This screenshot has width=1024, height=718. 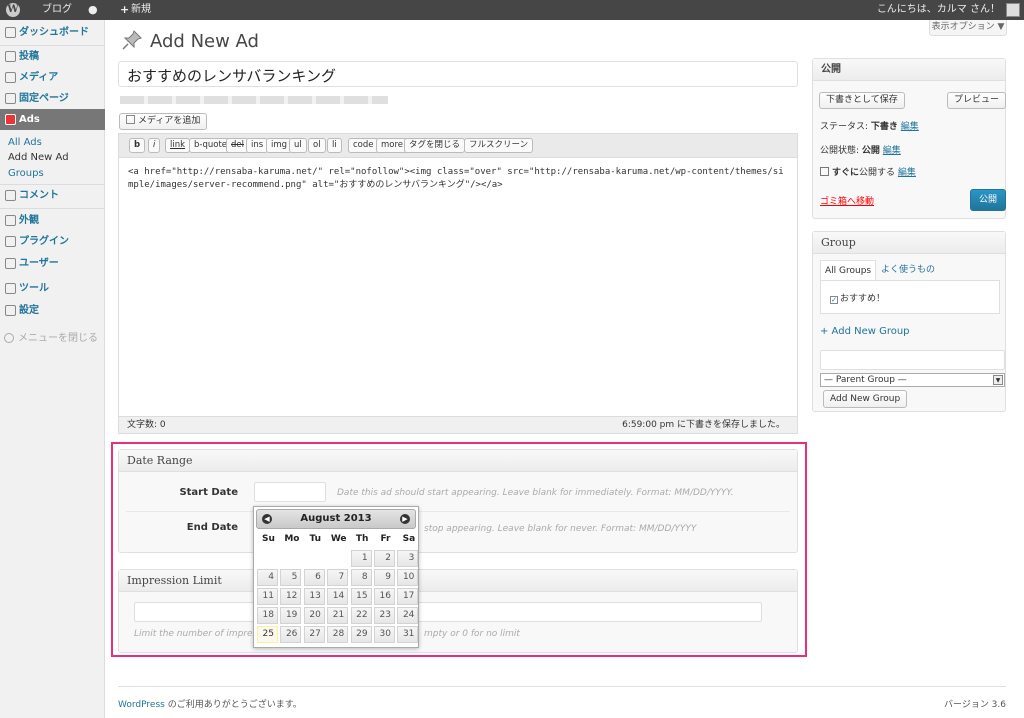 What do you see at coordinates (44, 241) in the screenshot?
I see `sidebar-item-label: プラグイン` at bounding box center [44, 241].